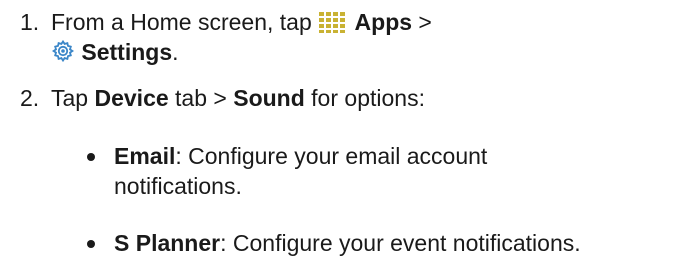 Image resolution: width=682 pixels, height=278 pixels. Describe the element at coordinates (201, 98) in the screenshot. I see `step-text-middle: tab >` at that location.